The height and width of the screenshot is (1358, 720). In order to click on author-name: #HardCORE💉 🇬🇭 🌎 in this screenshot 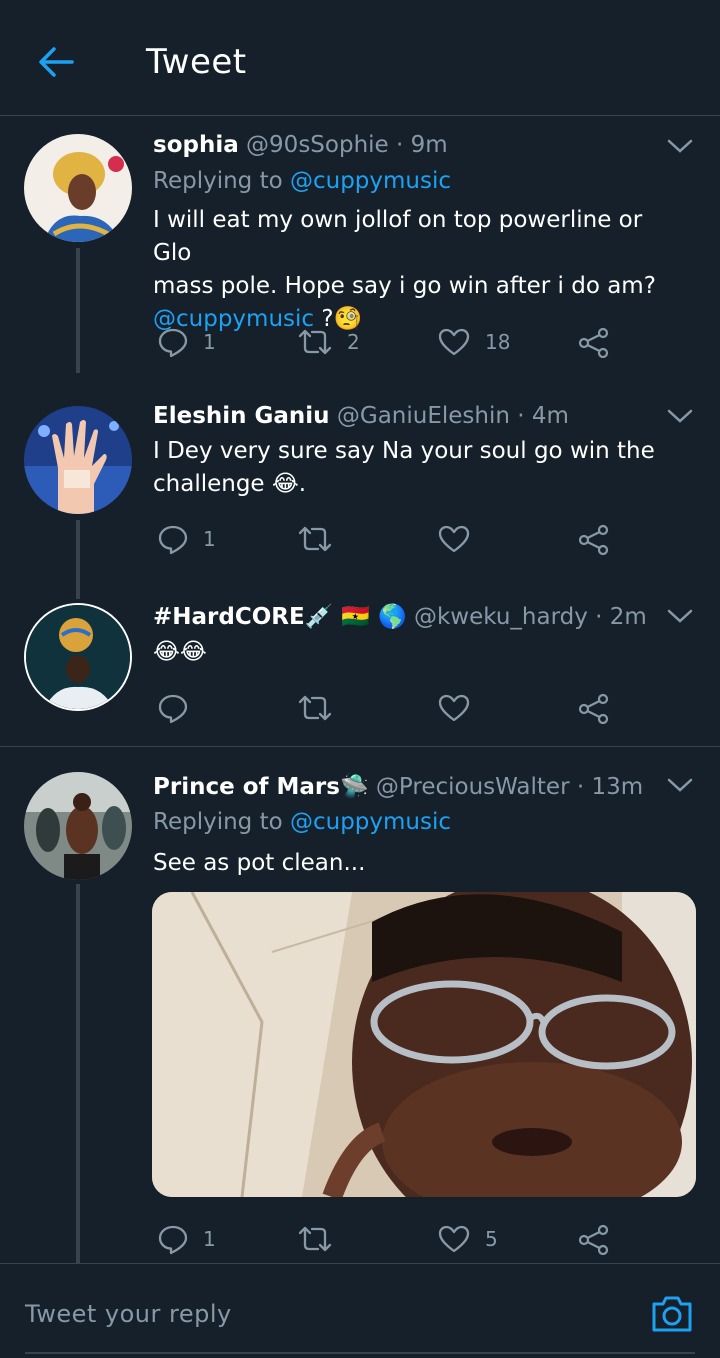, I will do `click(280, 617)`.